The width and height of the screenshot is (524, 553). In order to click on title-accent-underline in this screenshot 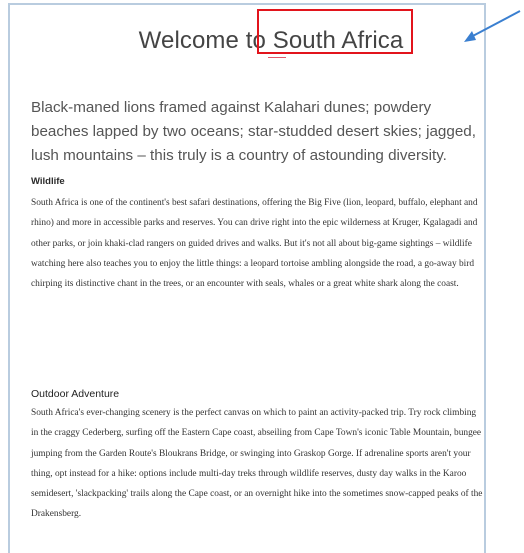, I will do `click(277, 57)`.